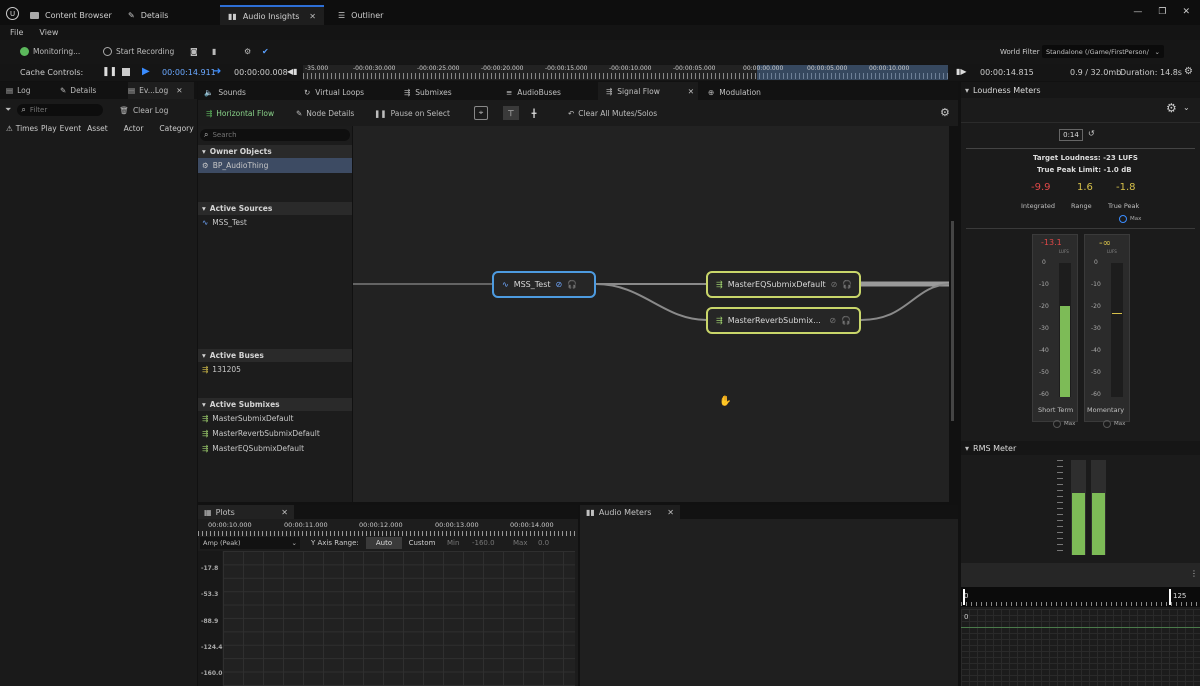 This screenshot has width=1200, height=686. I want to click on camera-icon: ◙, so click(194, 51).